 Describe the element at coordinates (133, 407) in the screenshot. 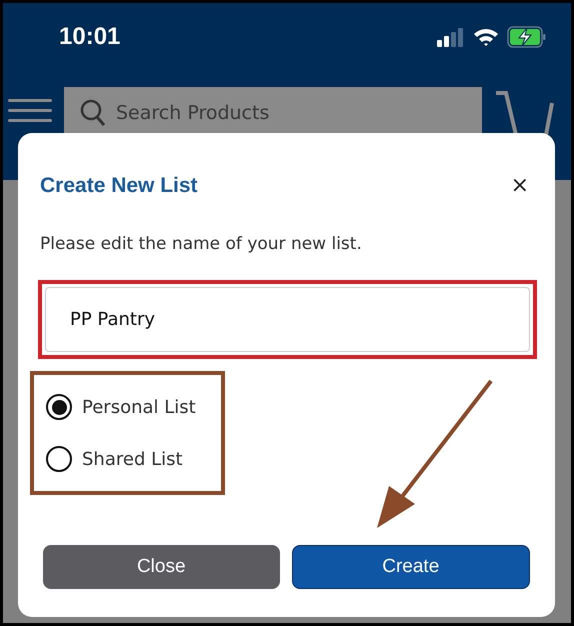

I see `radio-option: Personal List` at that location.